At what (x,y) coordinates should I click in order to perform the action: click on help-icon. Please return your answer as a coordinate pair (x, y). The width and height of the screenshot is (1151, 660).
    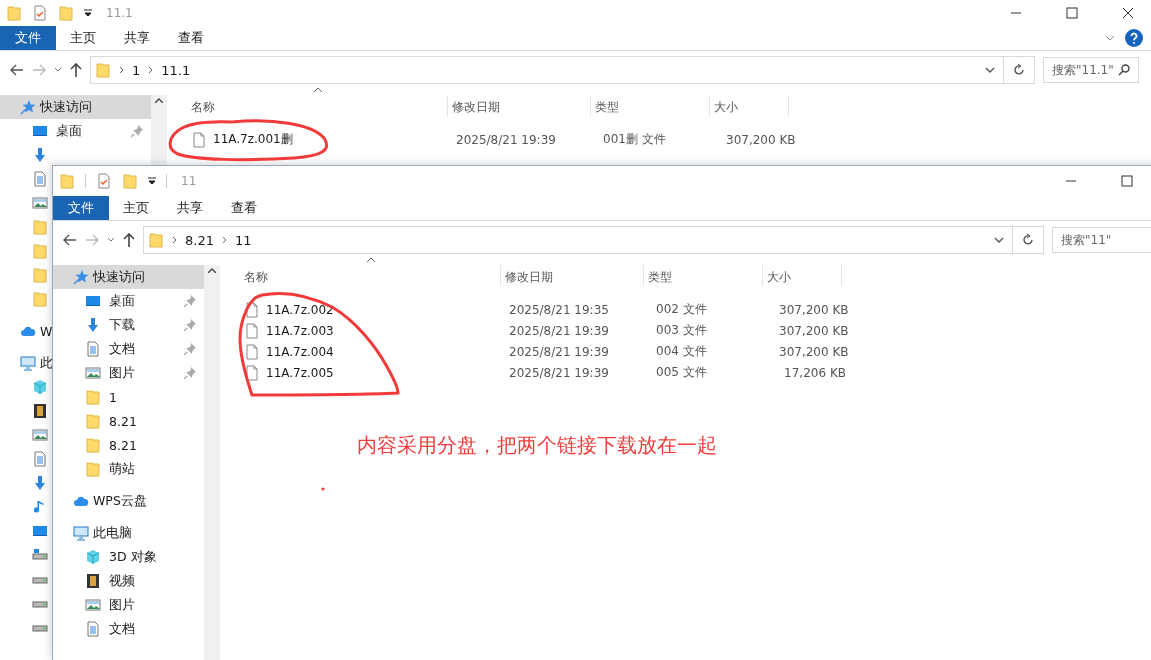
    Looking at the image, I should click on (1134, 38).